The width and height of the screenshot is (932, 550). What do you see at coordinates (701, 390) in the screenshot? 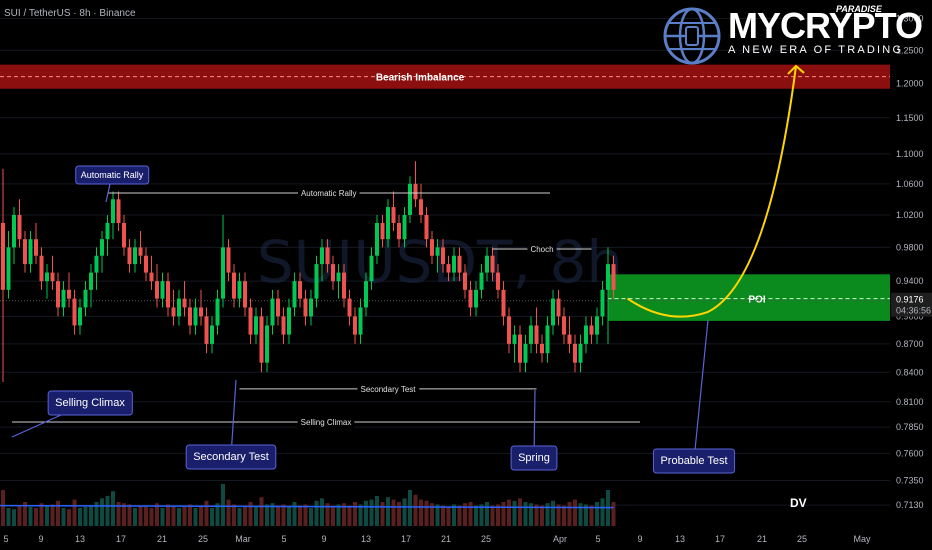
I see `probable-test-callout-pointer` at bounding box center [701, 390].